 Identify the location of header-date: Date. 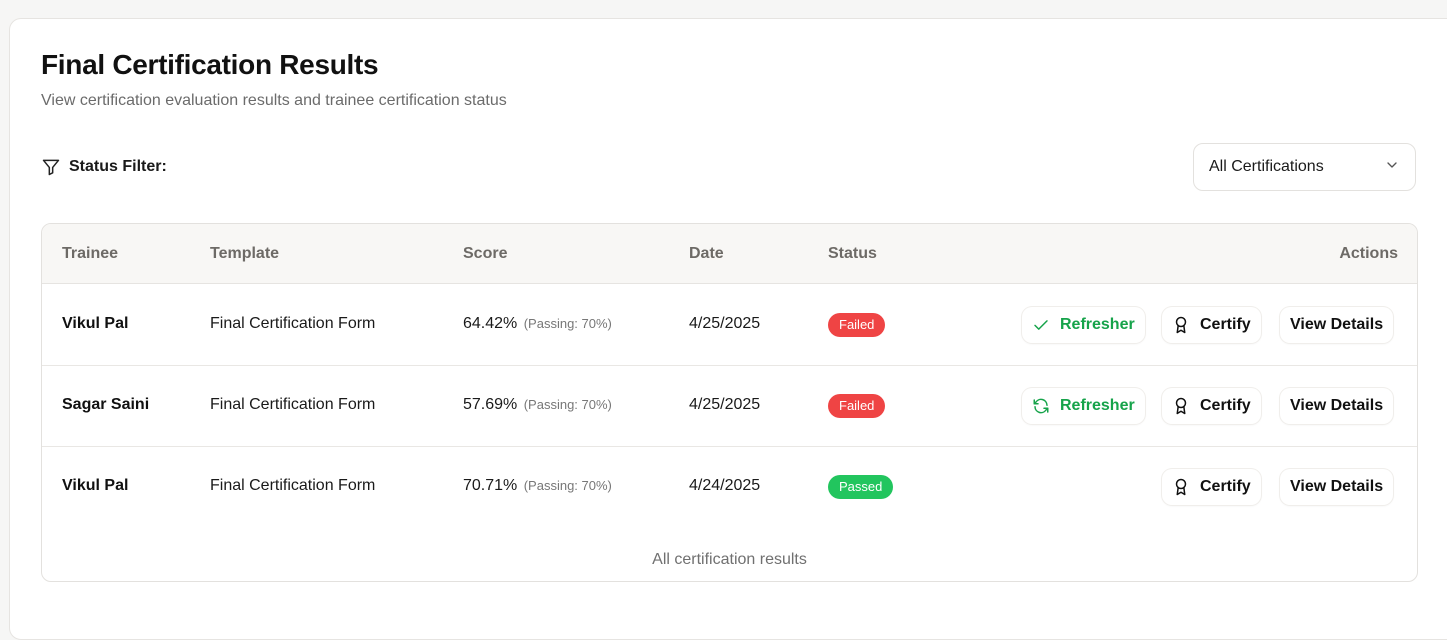
(706, 253).